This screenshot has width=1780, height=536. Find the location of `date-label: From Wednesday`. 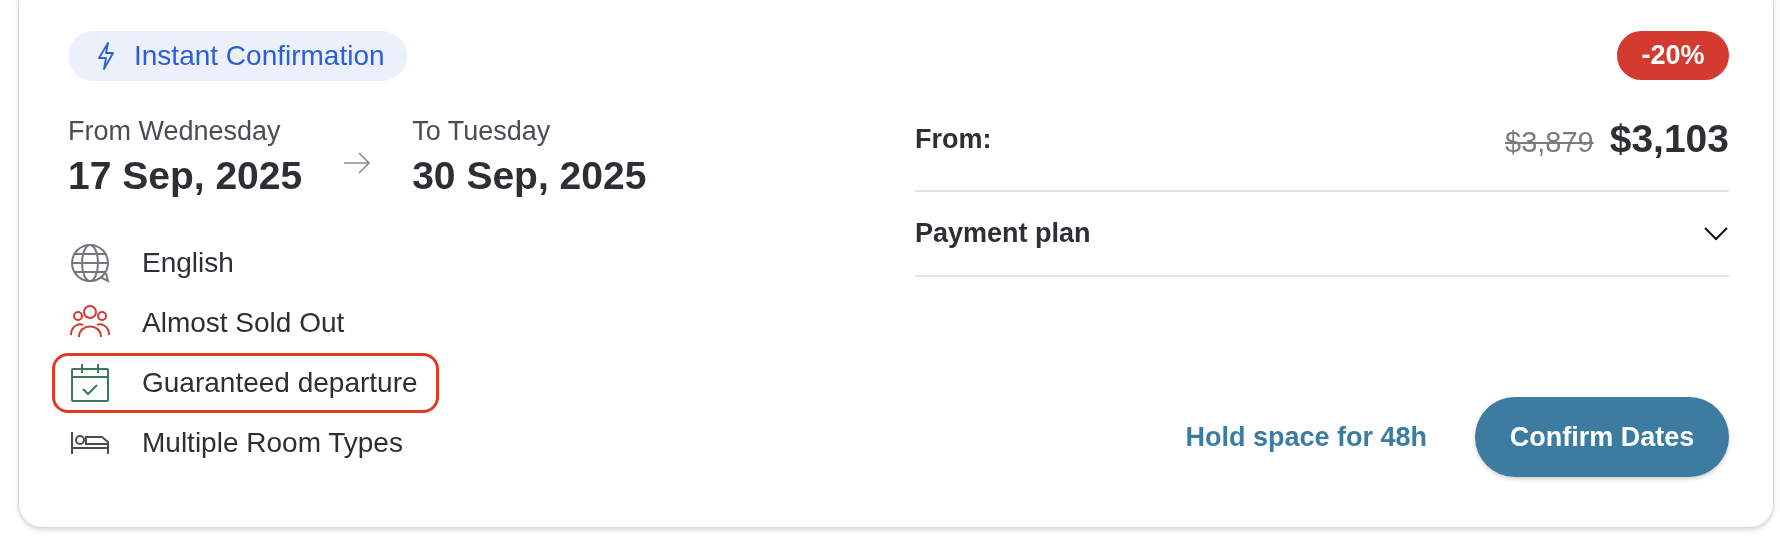

date-label: From Wednesday is located at coordinates (175, 131).